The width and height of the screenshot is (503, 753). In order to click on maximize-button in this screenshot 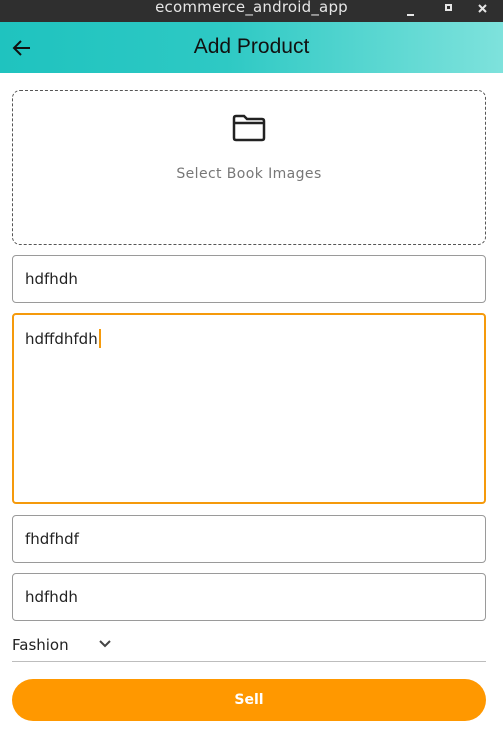, I will do `click(448, 11)`.